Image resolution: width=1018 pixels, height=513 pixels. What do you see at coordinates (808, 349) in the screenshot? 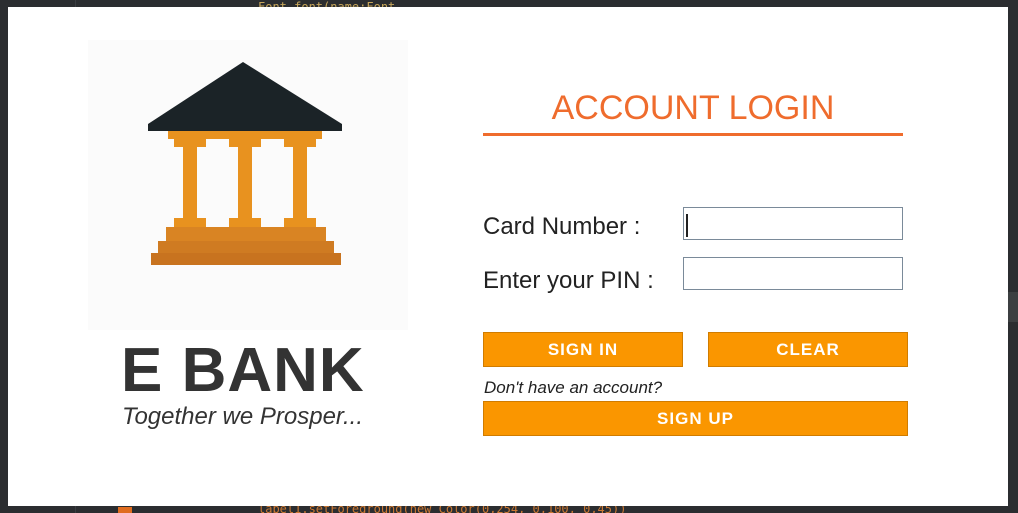
I see `clear-button: CLEAR` at bounding box center [808, 349].